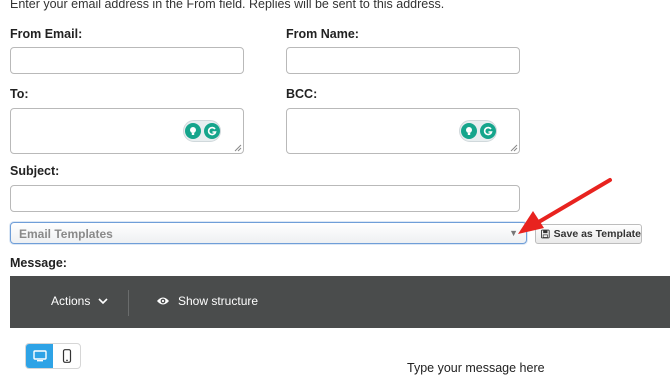 The width and height of the screenshot is (670, 384). Describe the element at coordinates (38, 263) in the screenshot. I see `message-label: Message:` at that location.